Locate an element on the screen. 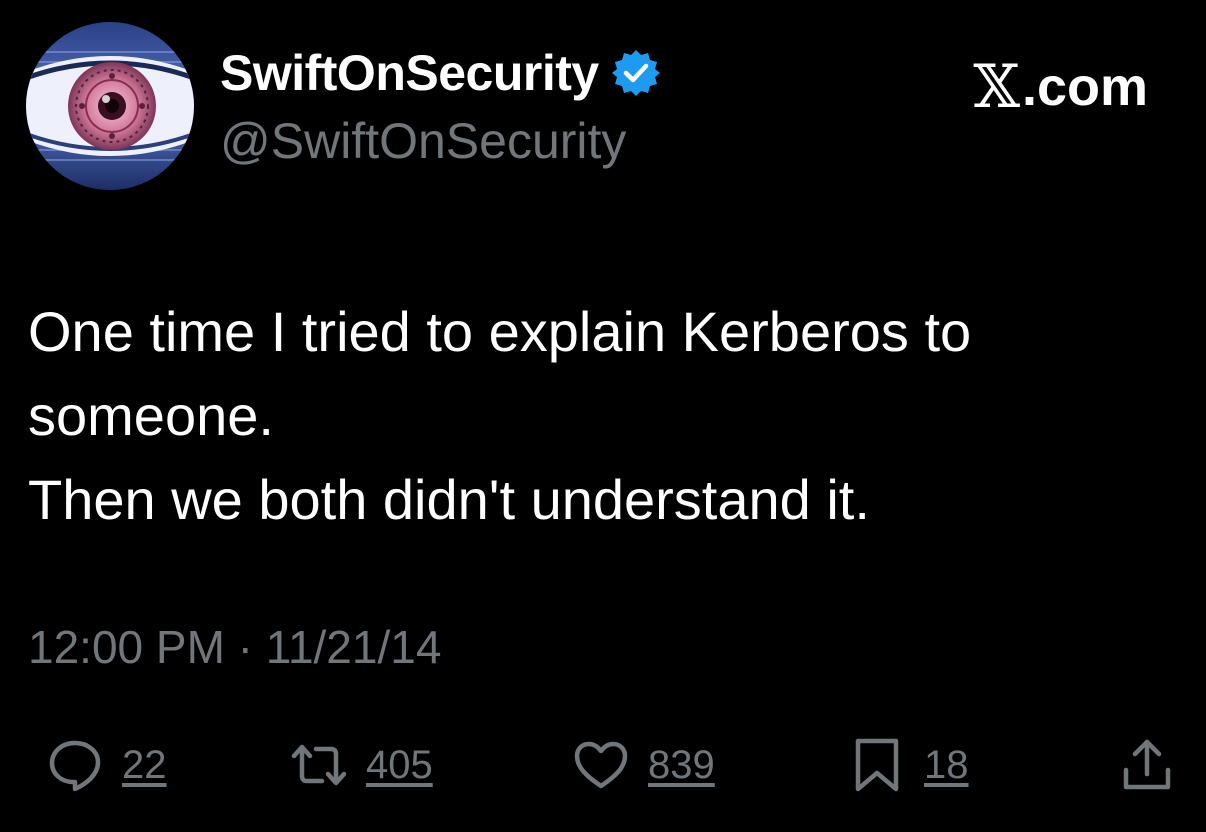  brand-domain: .com is located at coordinates (1084, 87).